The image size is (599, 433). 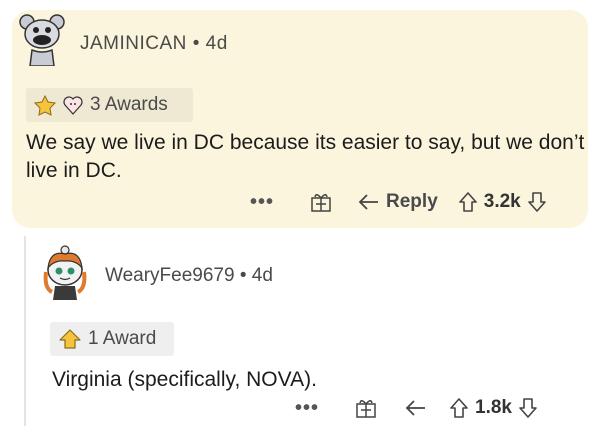 I want to click on vote-score: 3.2k, so click(x=502, y=201).